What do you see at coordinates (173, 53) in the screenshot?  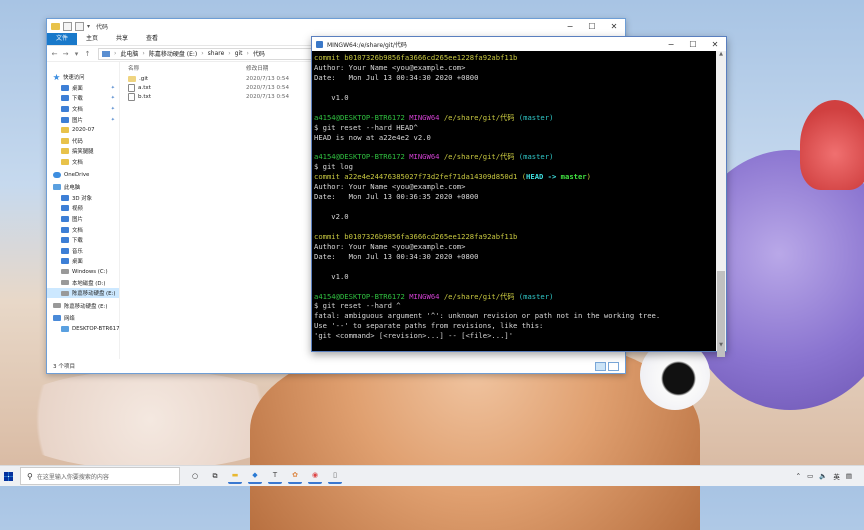 I see `breadcrumb-item: 陈嘉移动硬盘 (E:)` at bounding box center [173, 53].